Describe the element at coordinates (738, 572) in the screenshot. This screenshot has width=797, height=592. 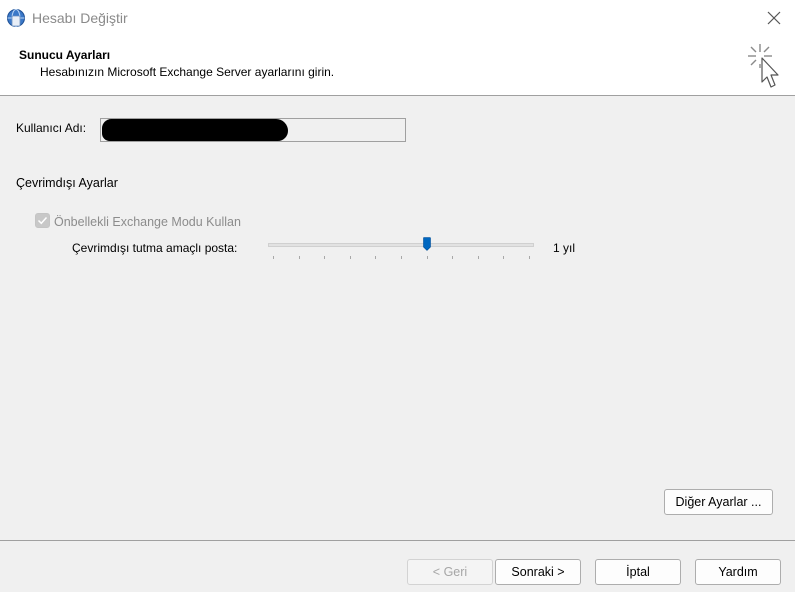
I see `help-button: Yardım` at that location.